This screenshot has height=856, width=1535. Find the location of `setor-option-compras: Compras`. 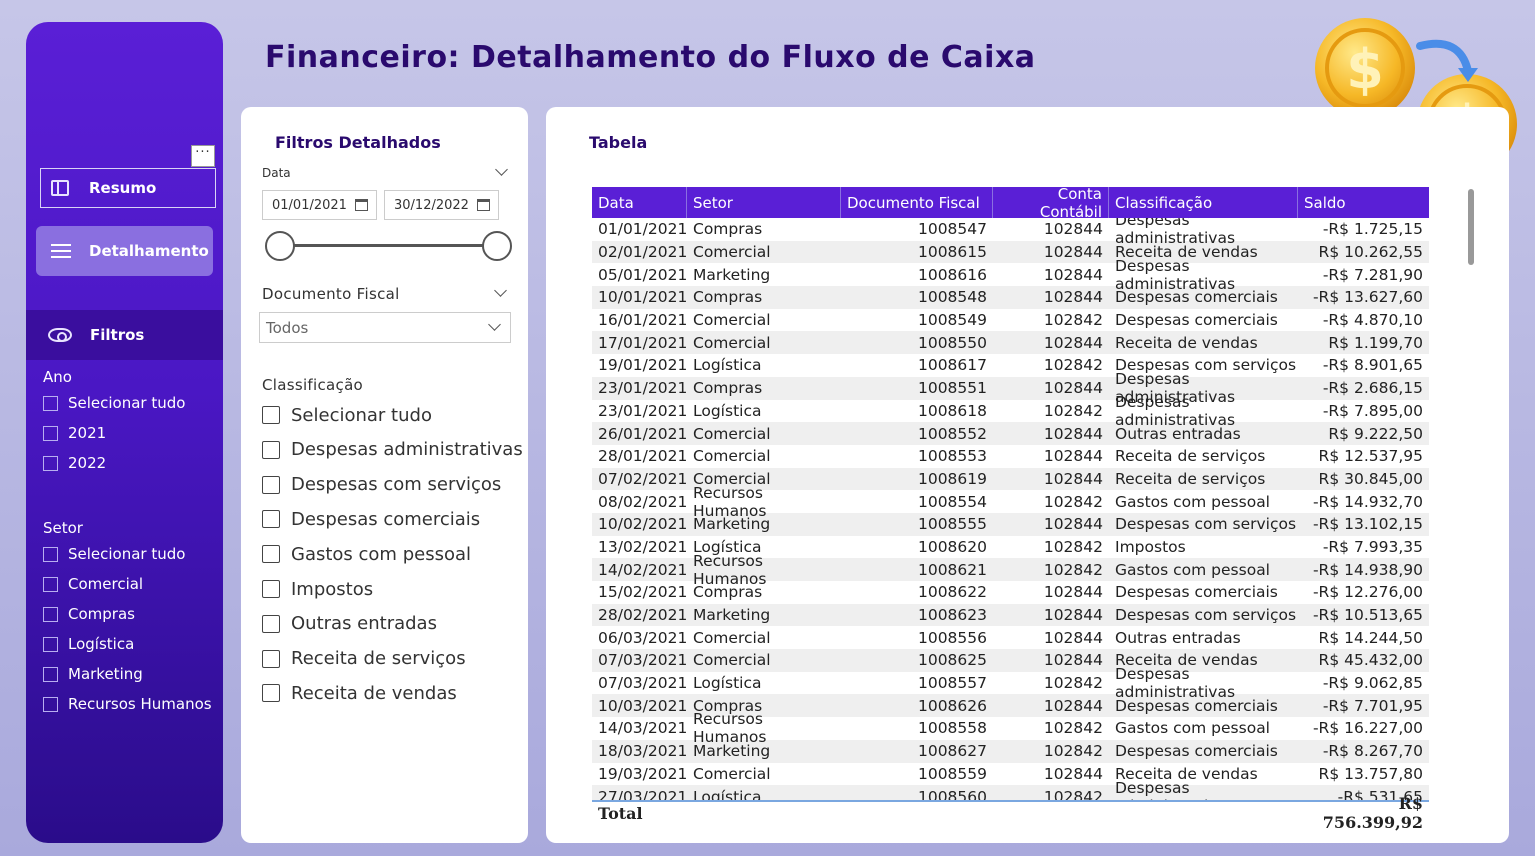

setor-option-compras: Compras is located at coordinates (89, 614).